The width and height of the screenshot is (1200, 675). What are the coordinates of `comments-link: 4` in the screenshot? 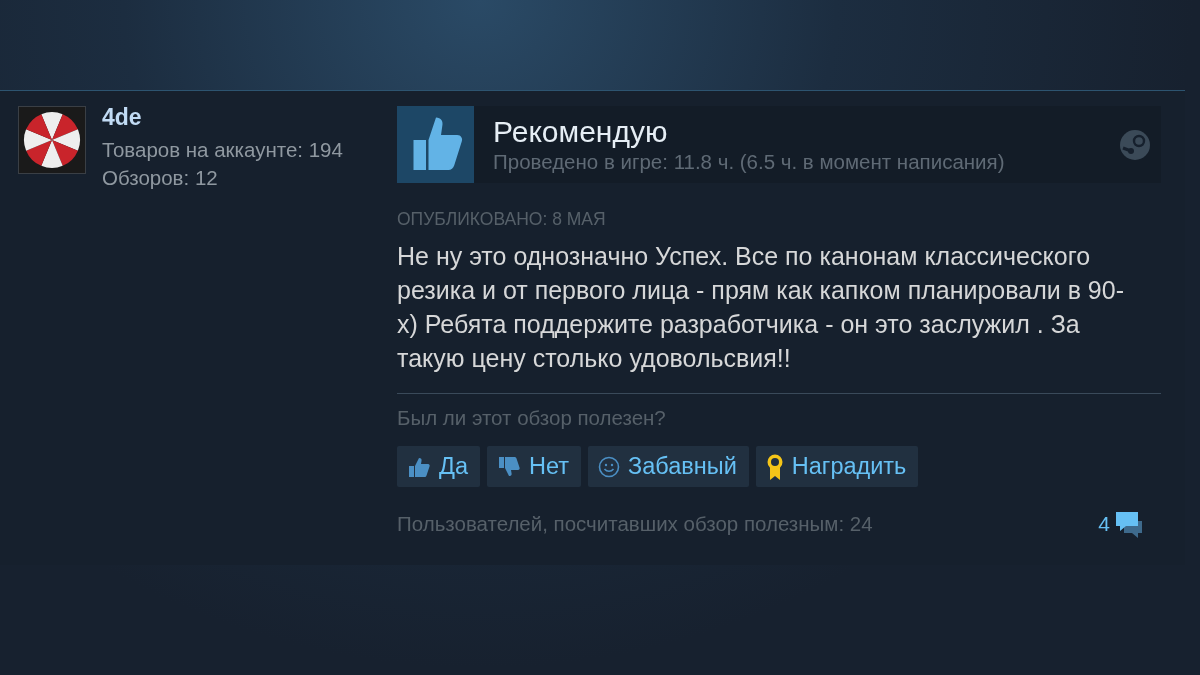 It's located at (1121, 524).